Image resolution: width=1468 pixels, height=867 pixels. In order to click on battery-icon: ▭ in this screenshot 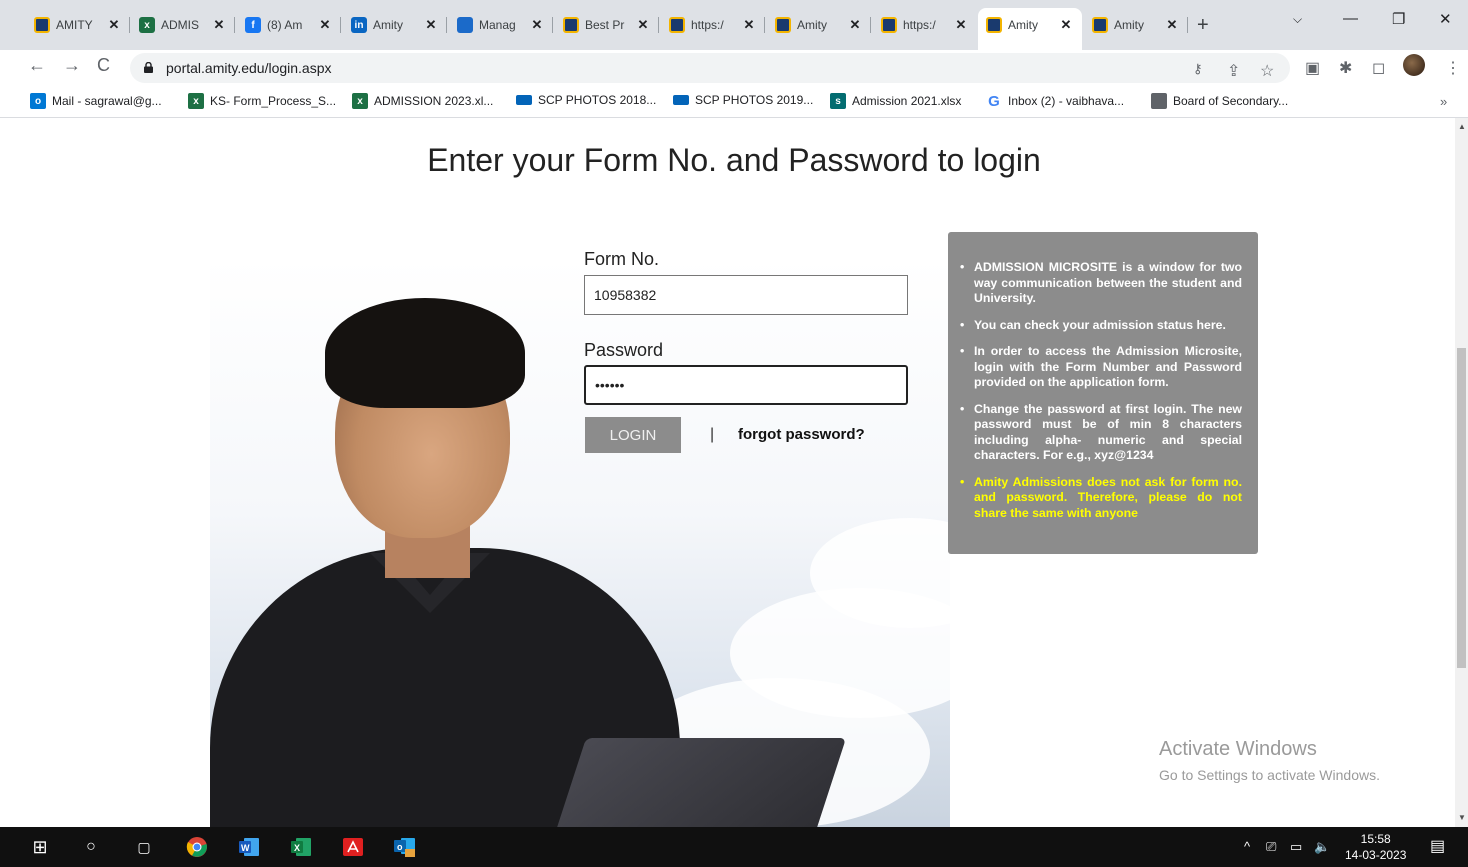, I will do `click(1296, 847)`.